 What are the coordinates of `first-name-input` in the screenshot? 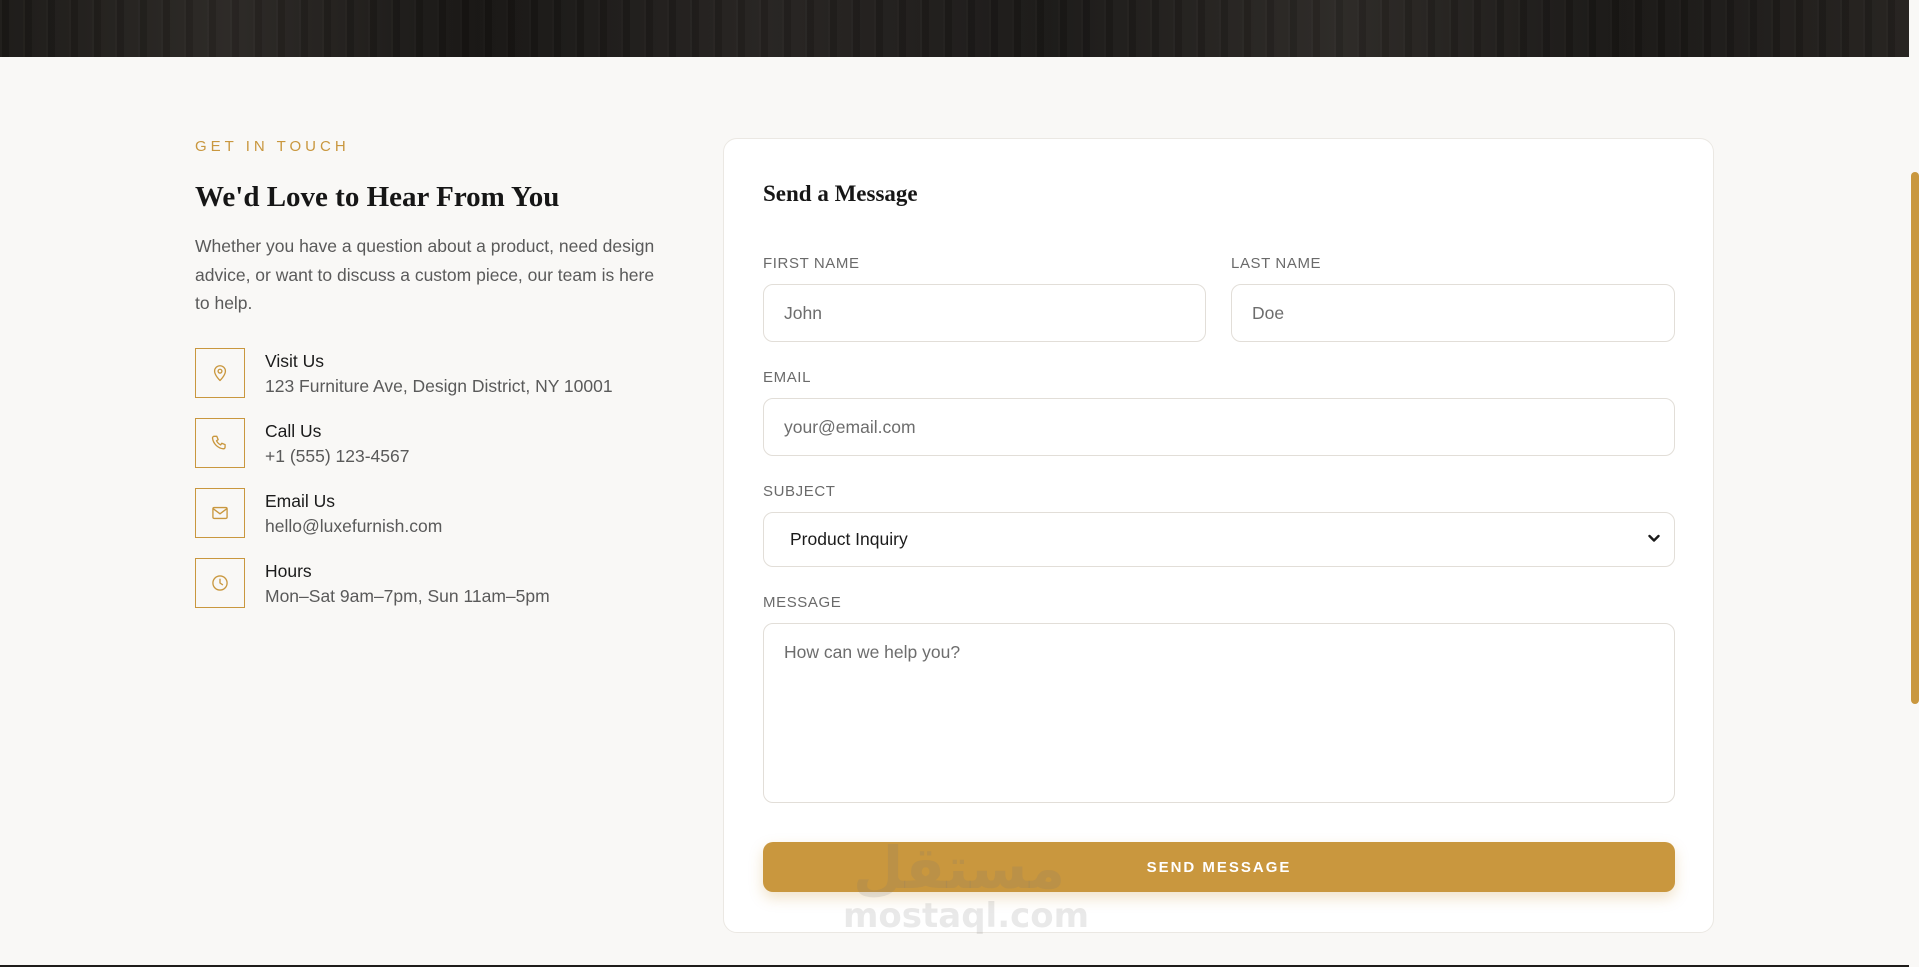 It's located at (984, 313).